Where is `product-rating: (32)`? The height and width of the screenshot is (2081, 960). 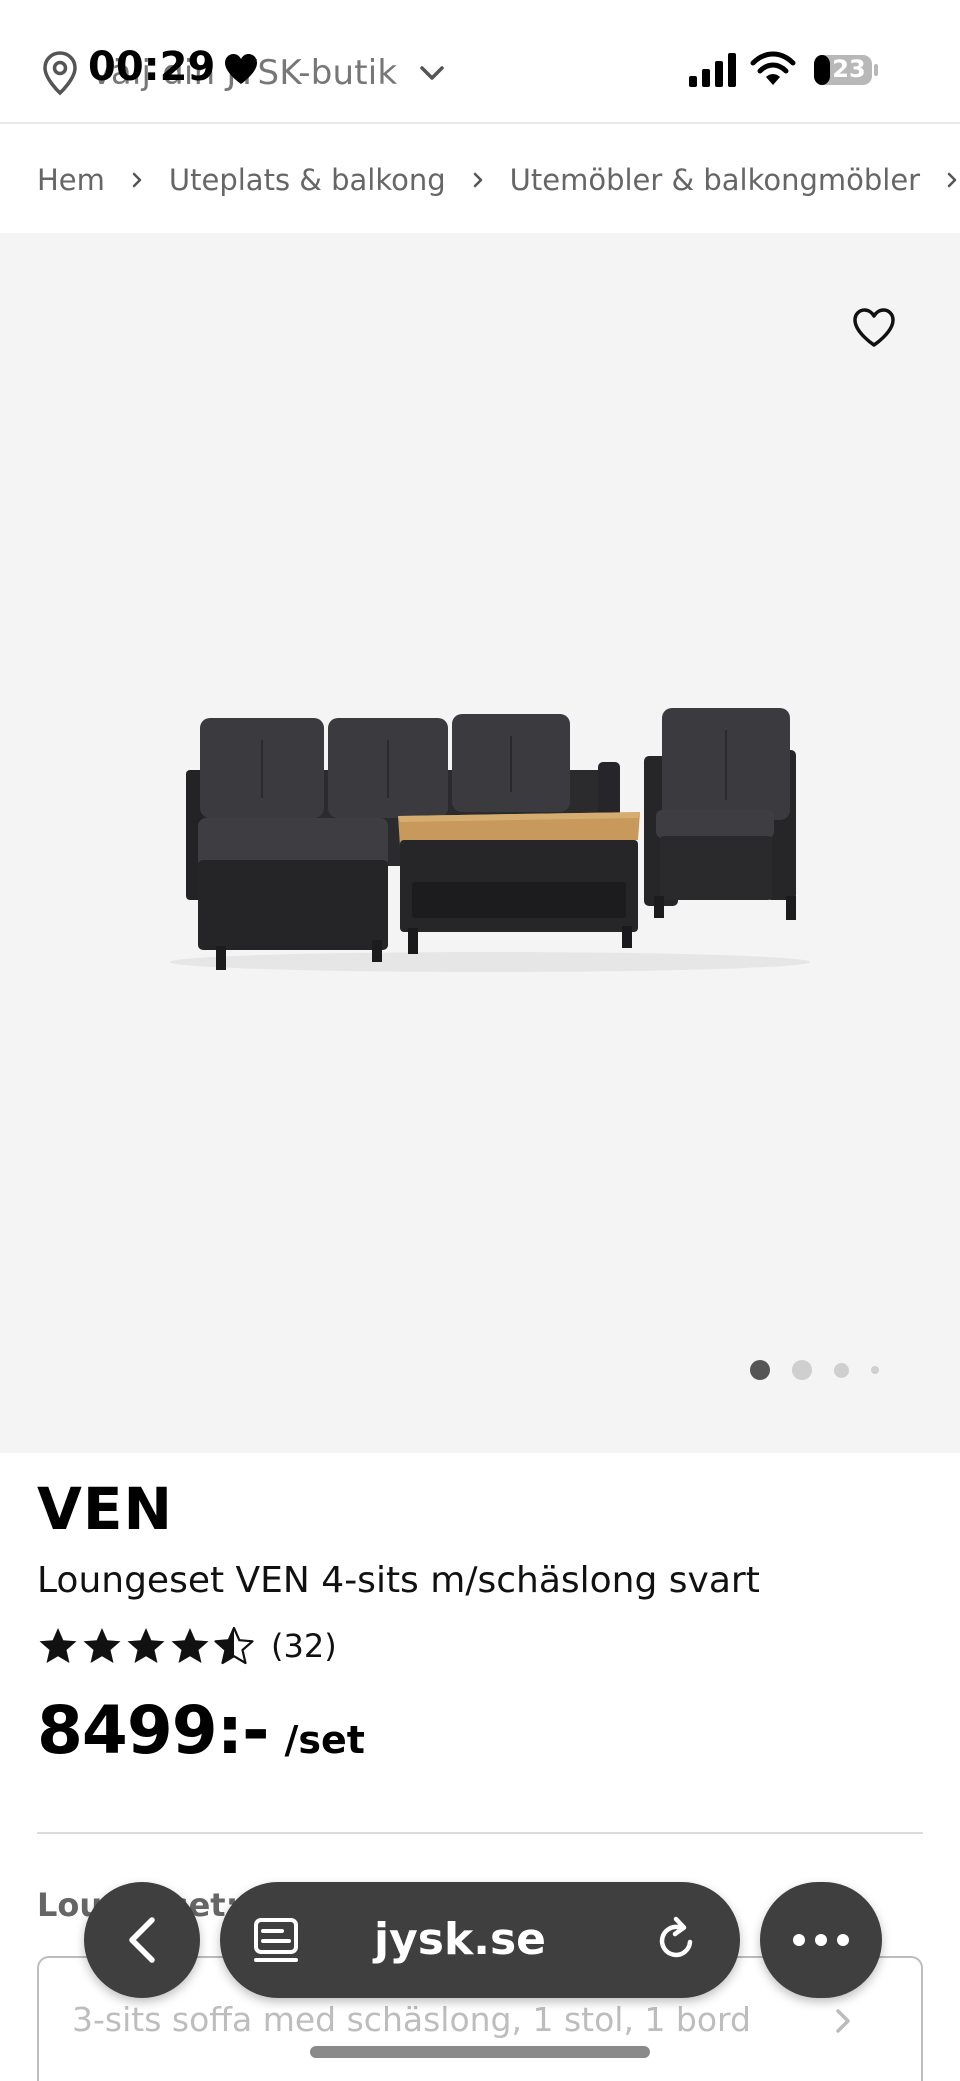 product-rating: (32) is located at coordinates (187, 1646).